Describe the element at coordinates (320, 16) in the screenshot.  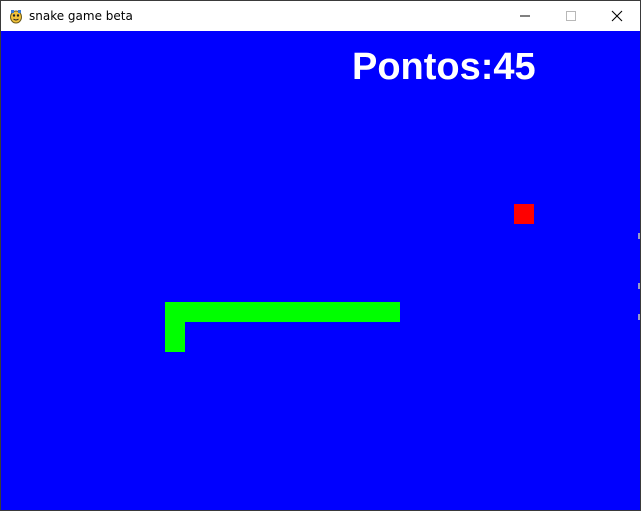
I see `title-bar: snake game beta` at that location.